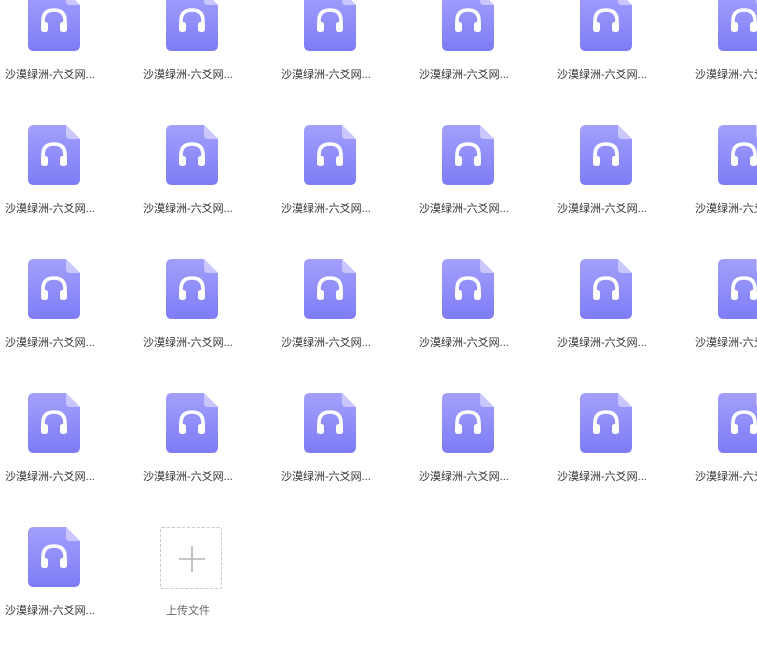 The width and height of the screenshot is (757, 661). What do you see at coordinates (188, 611) in the screenshot?
I see `upload-label: 上传文件` at bounding box center [188, 611].